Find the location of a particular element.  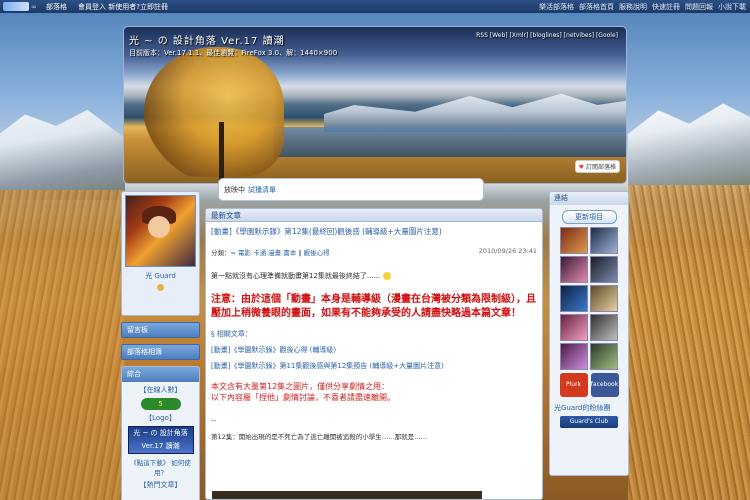

composite-title: 綜合 is located at coordinates (160, 374).